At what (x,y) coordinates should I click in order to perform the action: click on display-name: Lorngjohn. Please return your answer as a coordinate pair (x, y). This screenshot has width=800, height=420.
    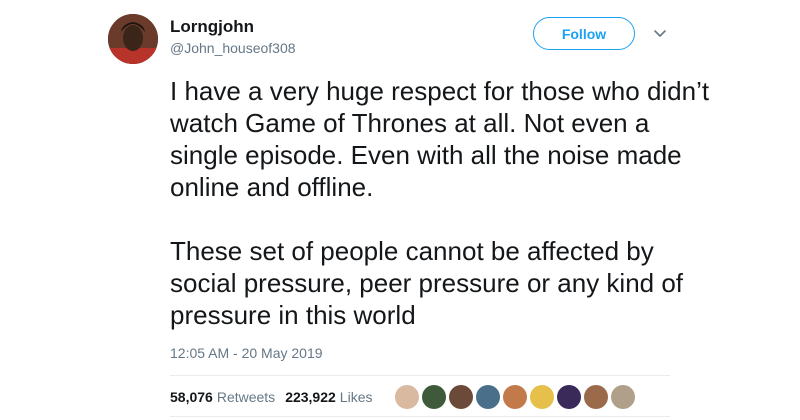
    Looking at the image, I should click on (212, 27).